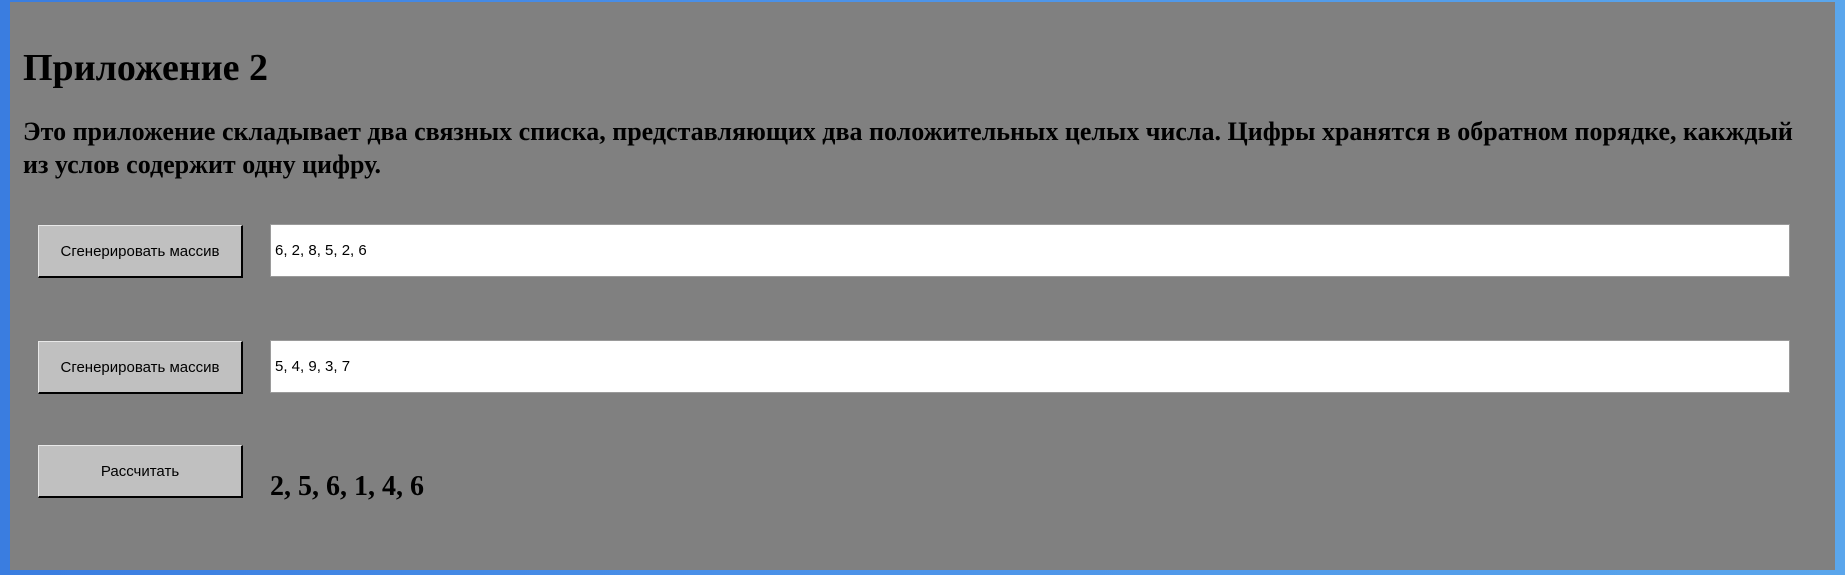 The height and width of the screenshot is (575, 1845). Describe the element at coordinates (146, 68) in the screenshot. I see `page-title: Приложение 2` at that location.